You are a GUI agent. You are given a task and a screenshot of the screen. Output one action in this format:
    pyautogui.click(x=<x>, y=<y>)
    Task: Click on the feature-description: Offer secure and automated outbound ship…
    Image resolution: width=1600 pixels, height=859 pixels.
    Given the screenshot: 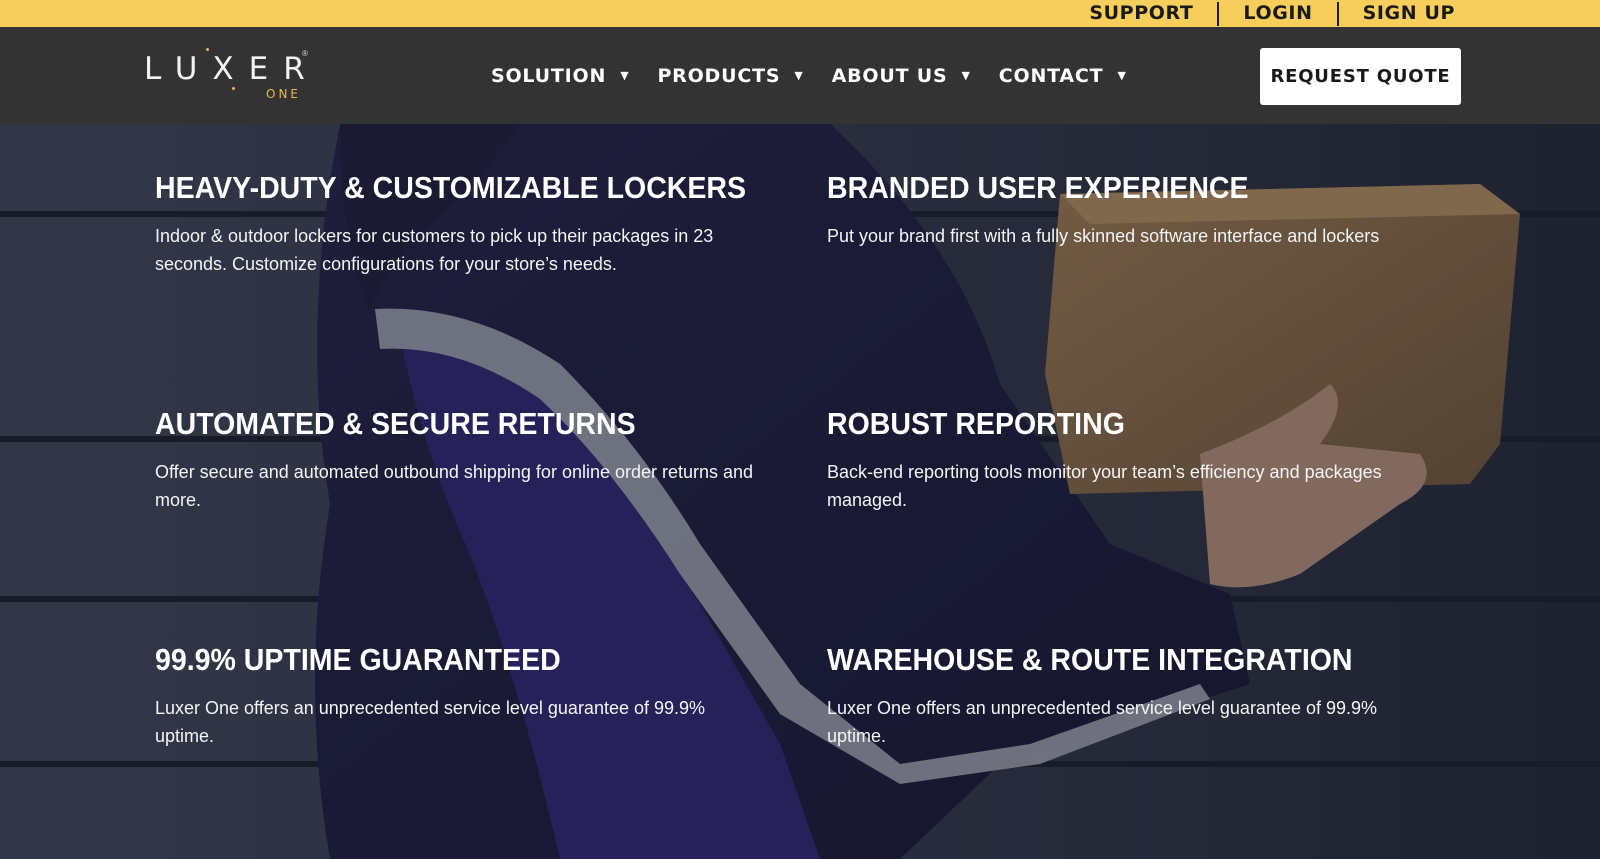 What is the action you would take?
    pyautogui.click(x=454, y=486)
    